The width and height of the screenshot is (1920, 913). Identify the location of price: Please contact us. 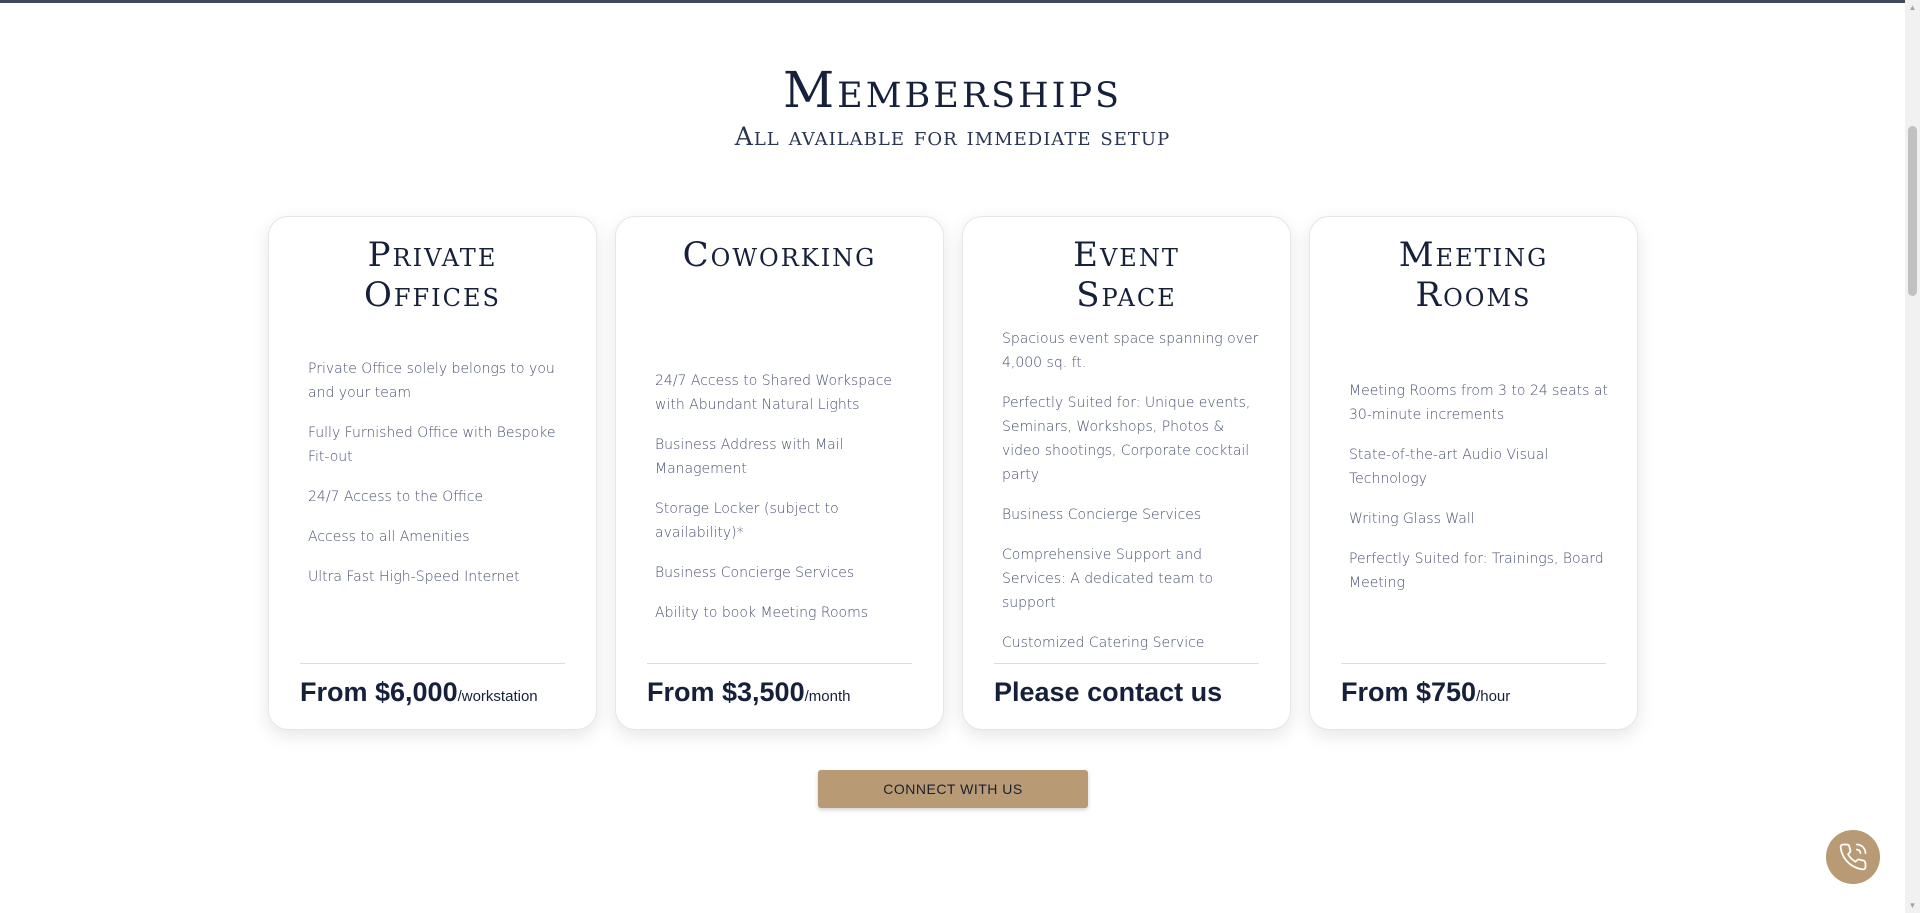
(1108, 692).